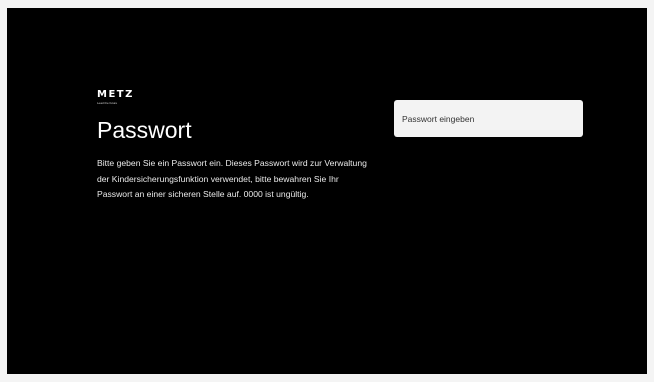 The height and width of the screenshot is (382, 654). What do you see at coordinates (107, 103) in the screenshot?
I see `brand-tagline: Lead the future` at bounding box center [107, 103].